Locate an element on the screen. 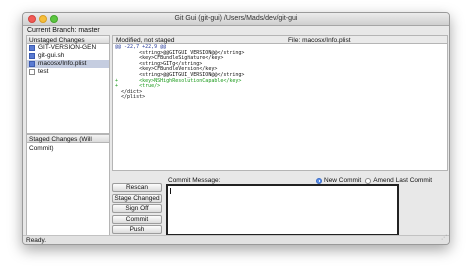 The height and width of the screenshot is (276, 474). file-name: GIT-VERSION-GEN is located at coordinates (67, 47).